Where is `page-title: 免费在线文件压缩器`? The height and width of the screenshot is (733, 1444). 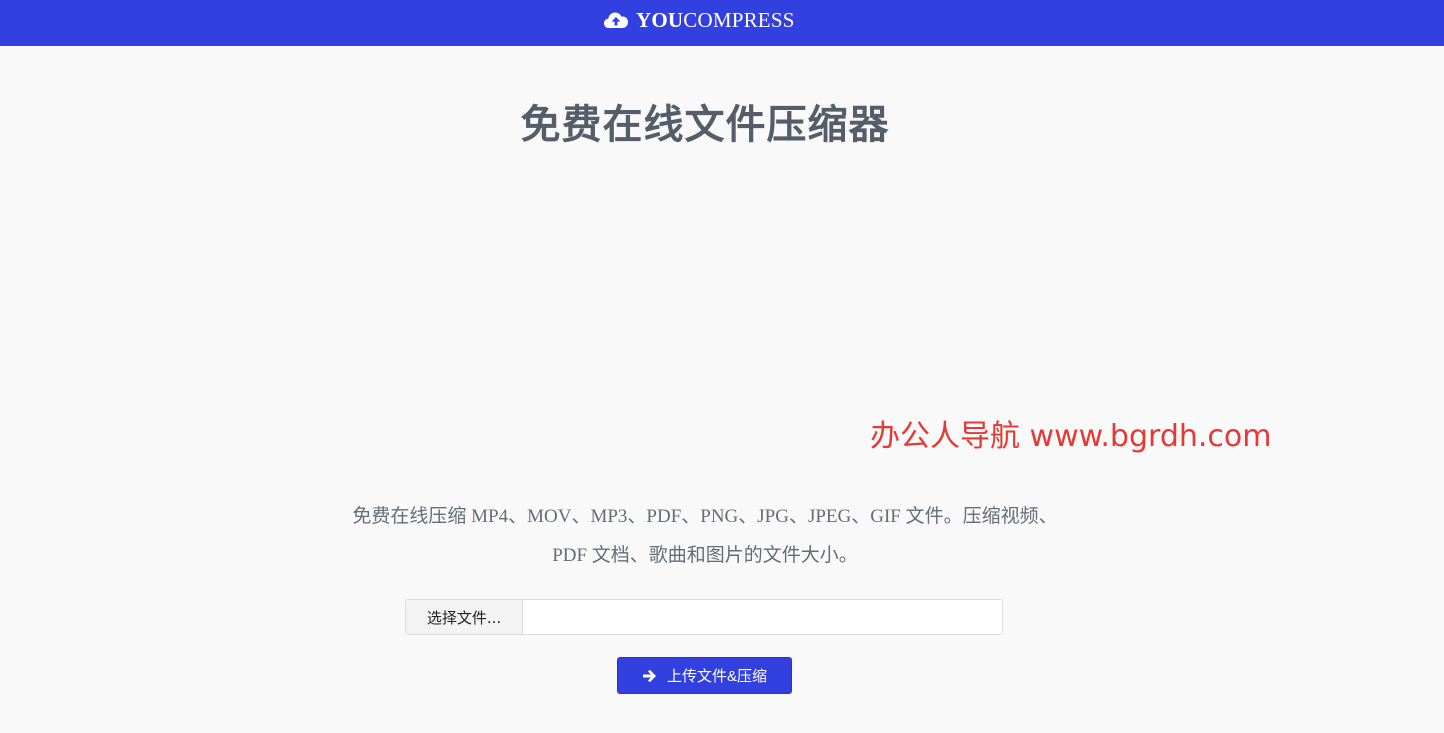
page-title: 免费在线文件压缩器 is located at coordinates (705, 125).